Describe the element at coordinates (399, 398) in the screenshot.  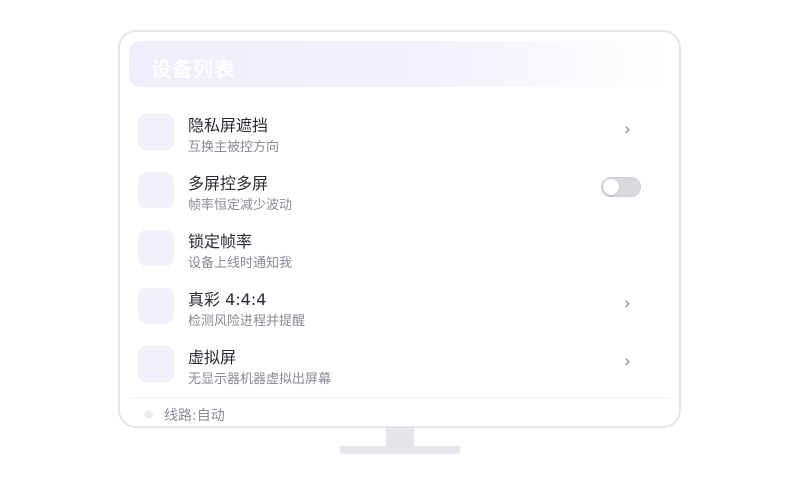
I see `footer-divider` at that location.